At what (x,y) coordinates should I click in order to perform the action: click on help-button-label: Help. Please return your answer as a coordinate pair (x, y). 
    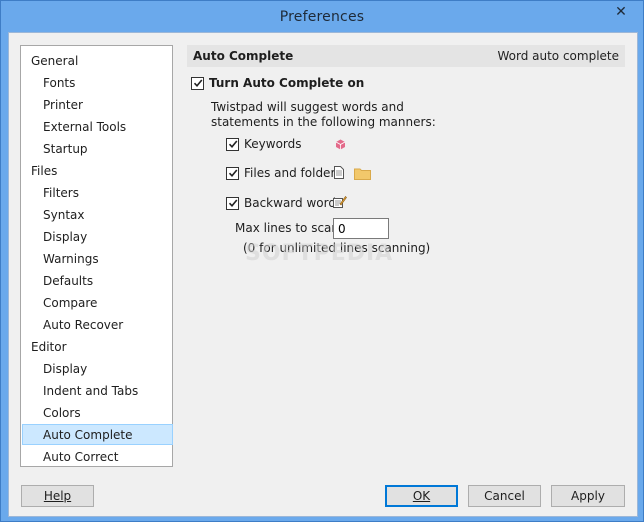
    Looking at the image, I should click on (57, 496).